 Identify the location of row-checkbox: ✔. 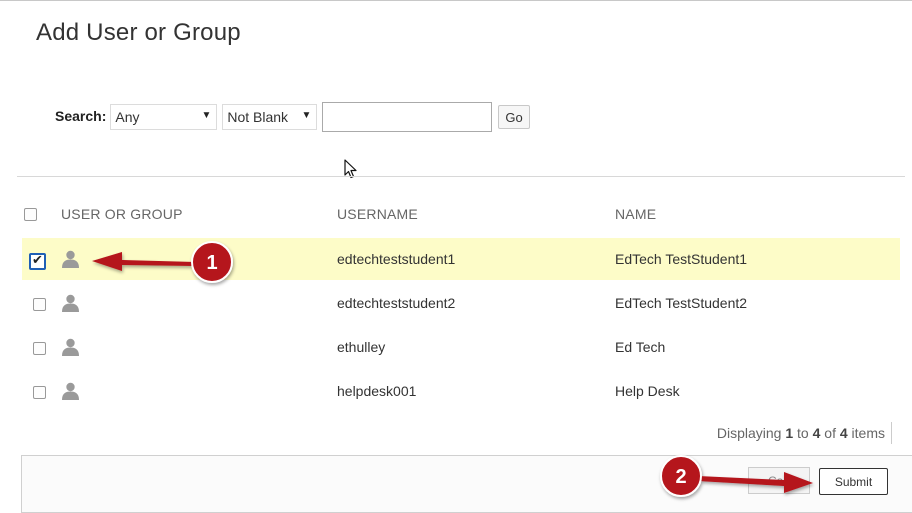
(37, 261).